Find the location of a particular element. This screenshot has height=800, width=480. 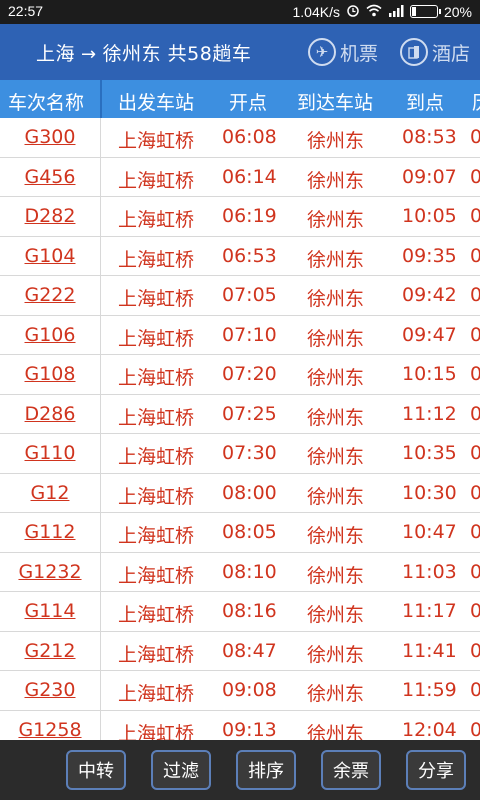

arrival-time: 10:47 is located at coordinates (429, 532).